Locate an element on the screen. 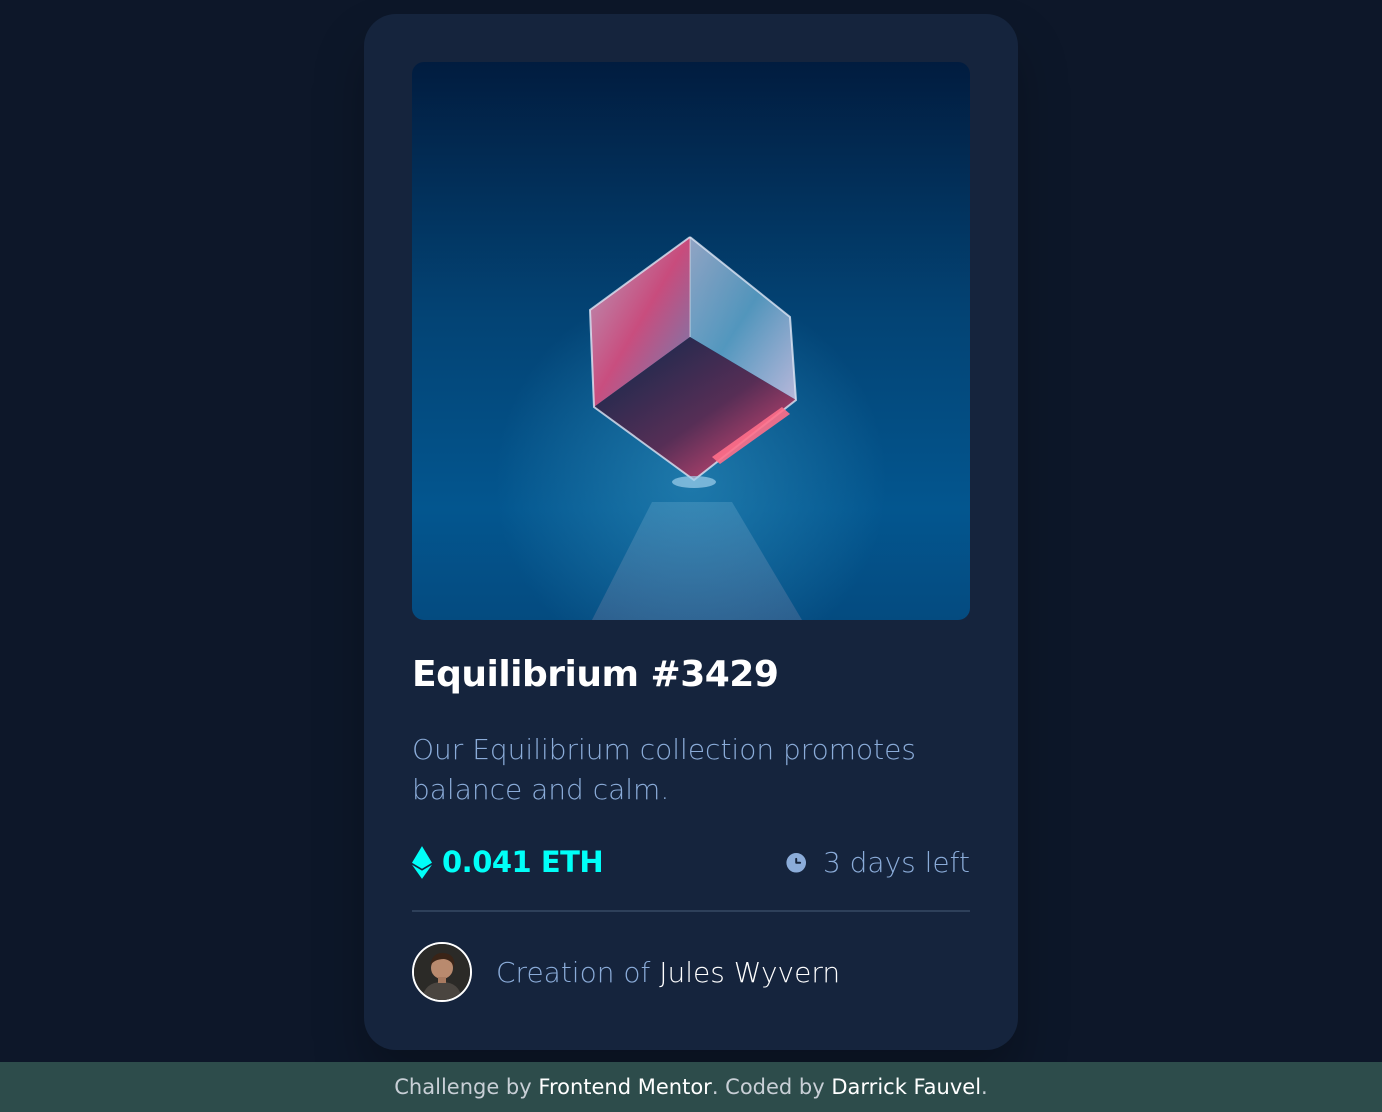 The width and height of the screenshot is (1382, 1112). creator-name-link: Jules Wyvern is located at coordinates (749, 972).